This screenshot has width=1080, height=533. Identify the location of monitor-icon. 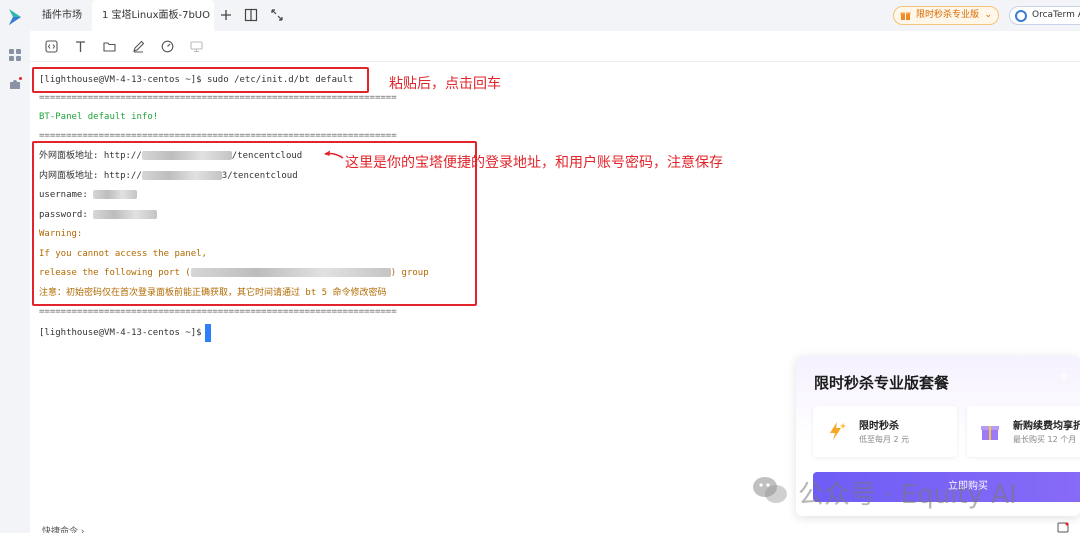
(196, 47).